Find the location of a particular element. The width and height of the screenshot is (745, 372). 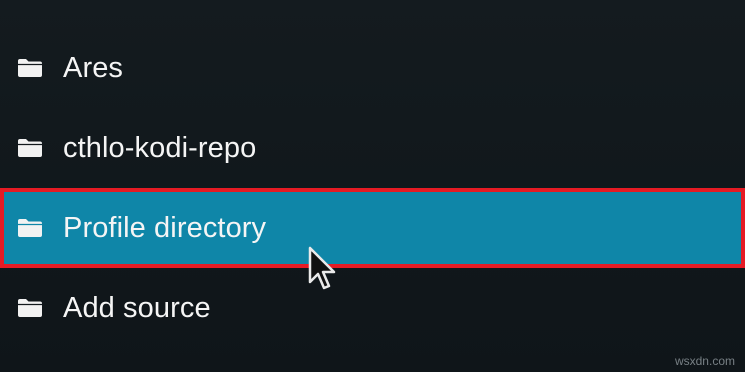

source-label: cthlo-kodi-repo is located at coordinates (160, 148).